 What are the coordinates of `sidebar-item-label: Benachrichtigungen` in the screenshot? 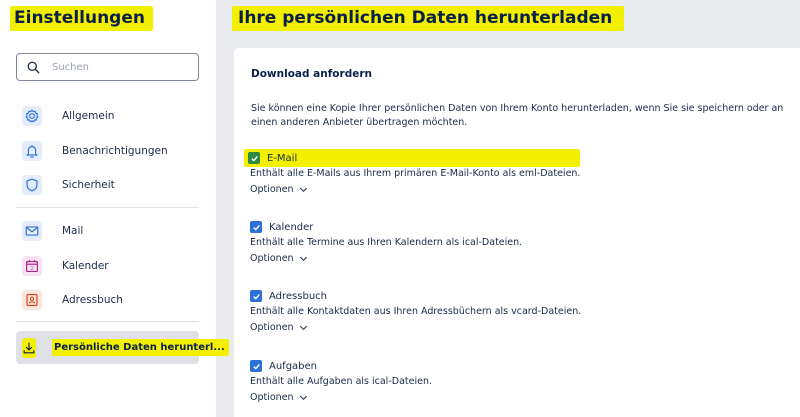 It's located at (115, 151).